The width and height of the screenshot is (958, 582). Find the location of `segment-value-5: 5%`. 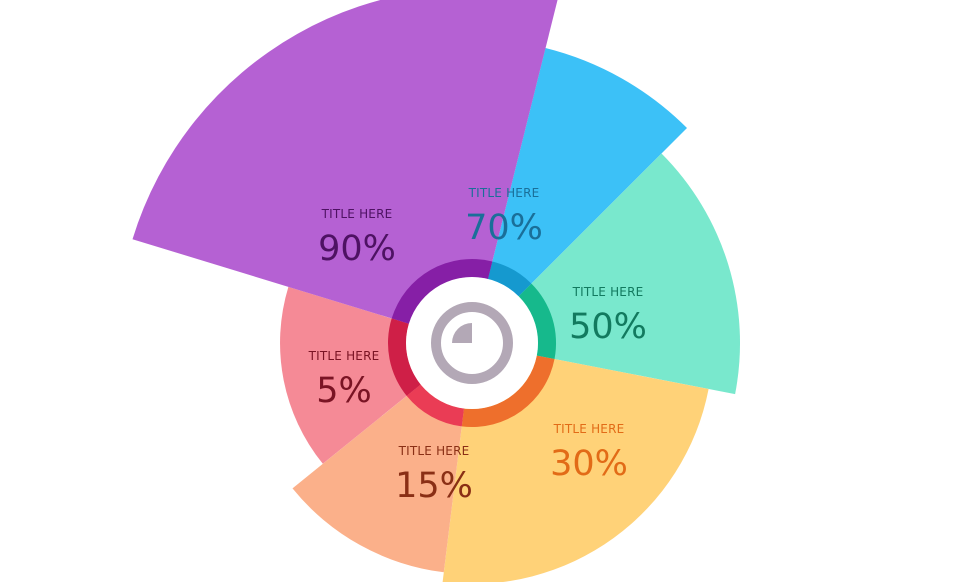

segment-value-5: 5% is located at coordinates (344, 391).